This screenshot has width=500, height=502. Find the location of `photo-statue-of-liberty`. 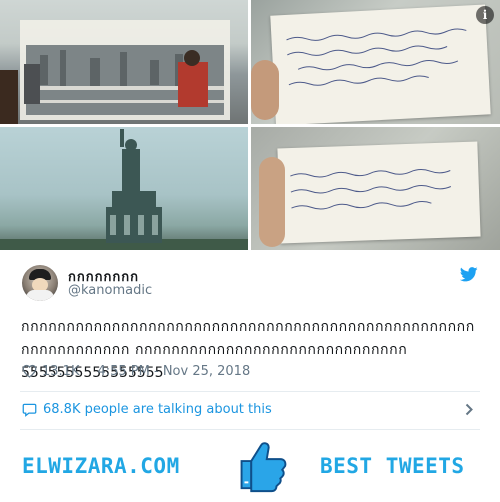

photo-statue-of-liberty is located at coordinates (124, 188).